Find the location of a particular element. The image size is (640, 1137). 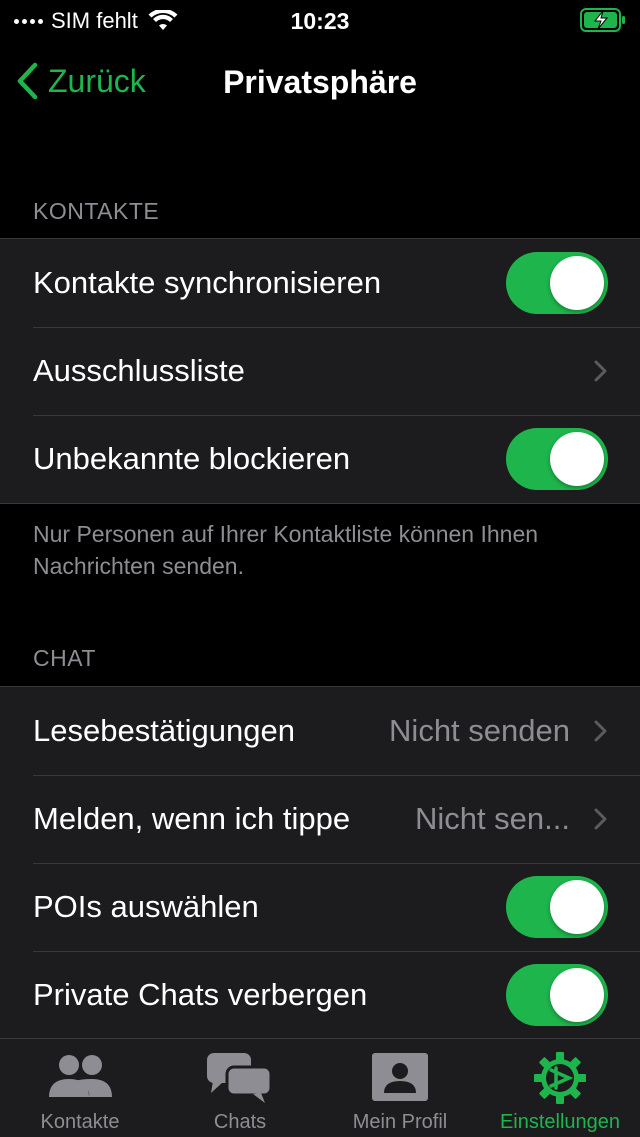

tab-label: Einstellungen is located at coordinates (560, 1122).